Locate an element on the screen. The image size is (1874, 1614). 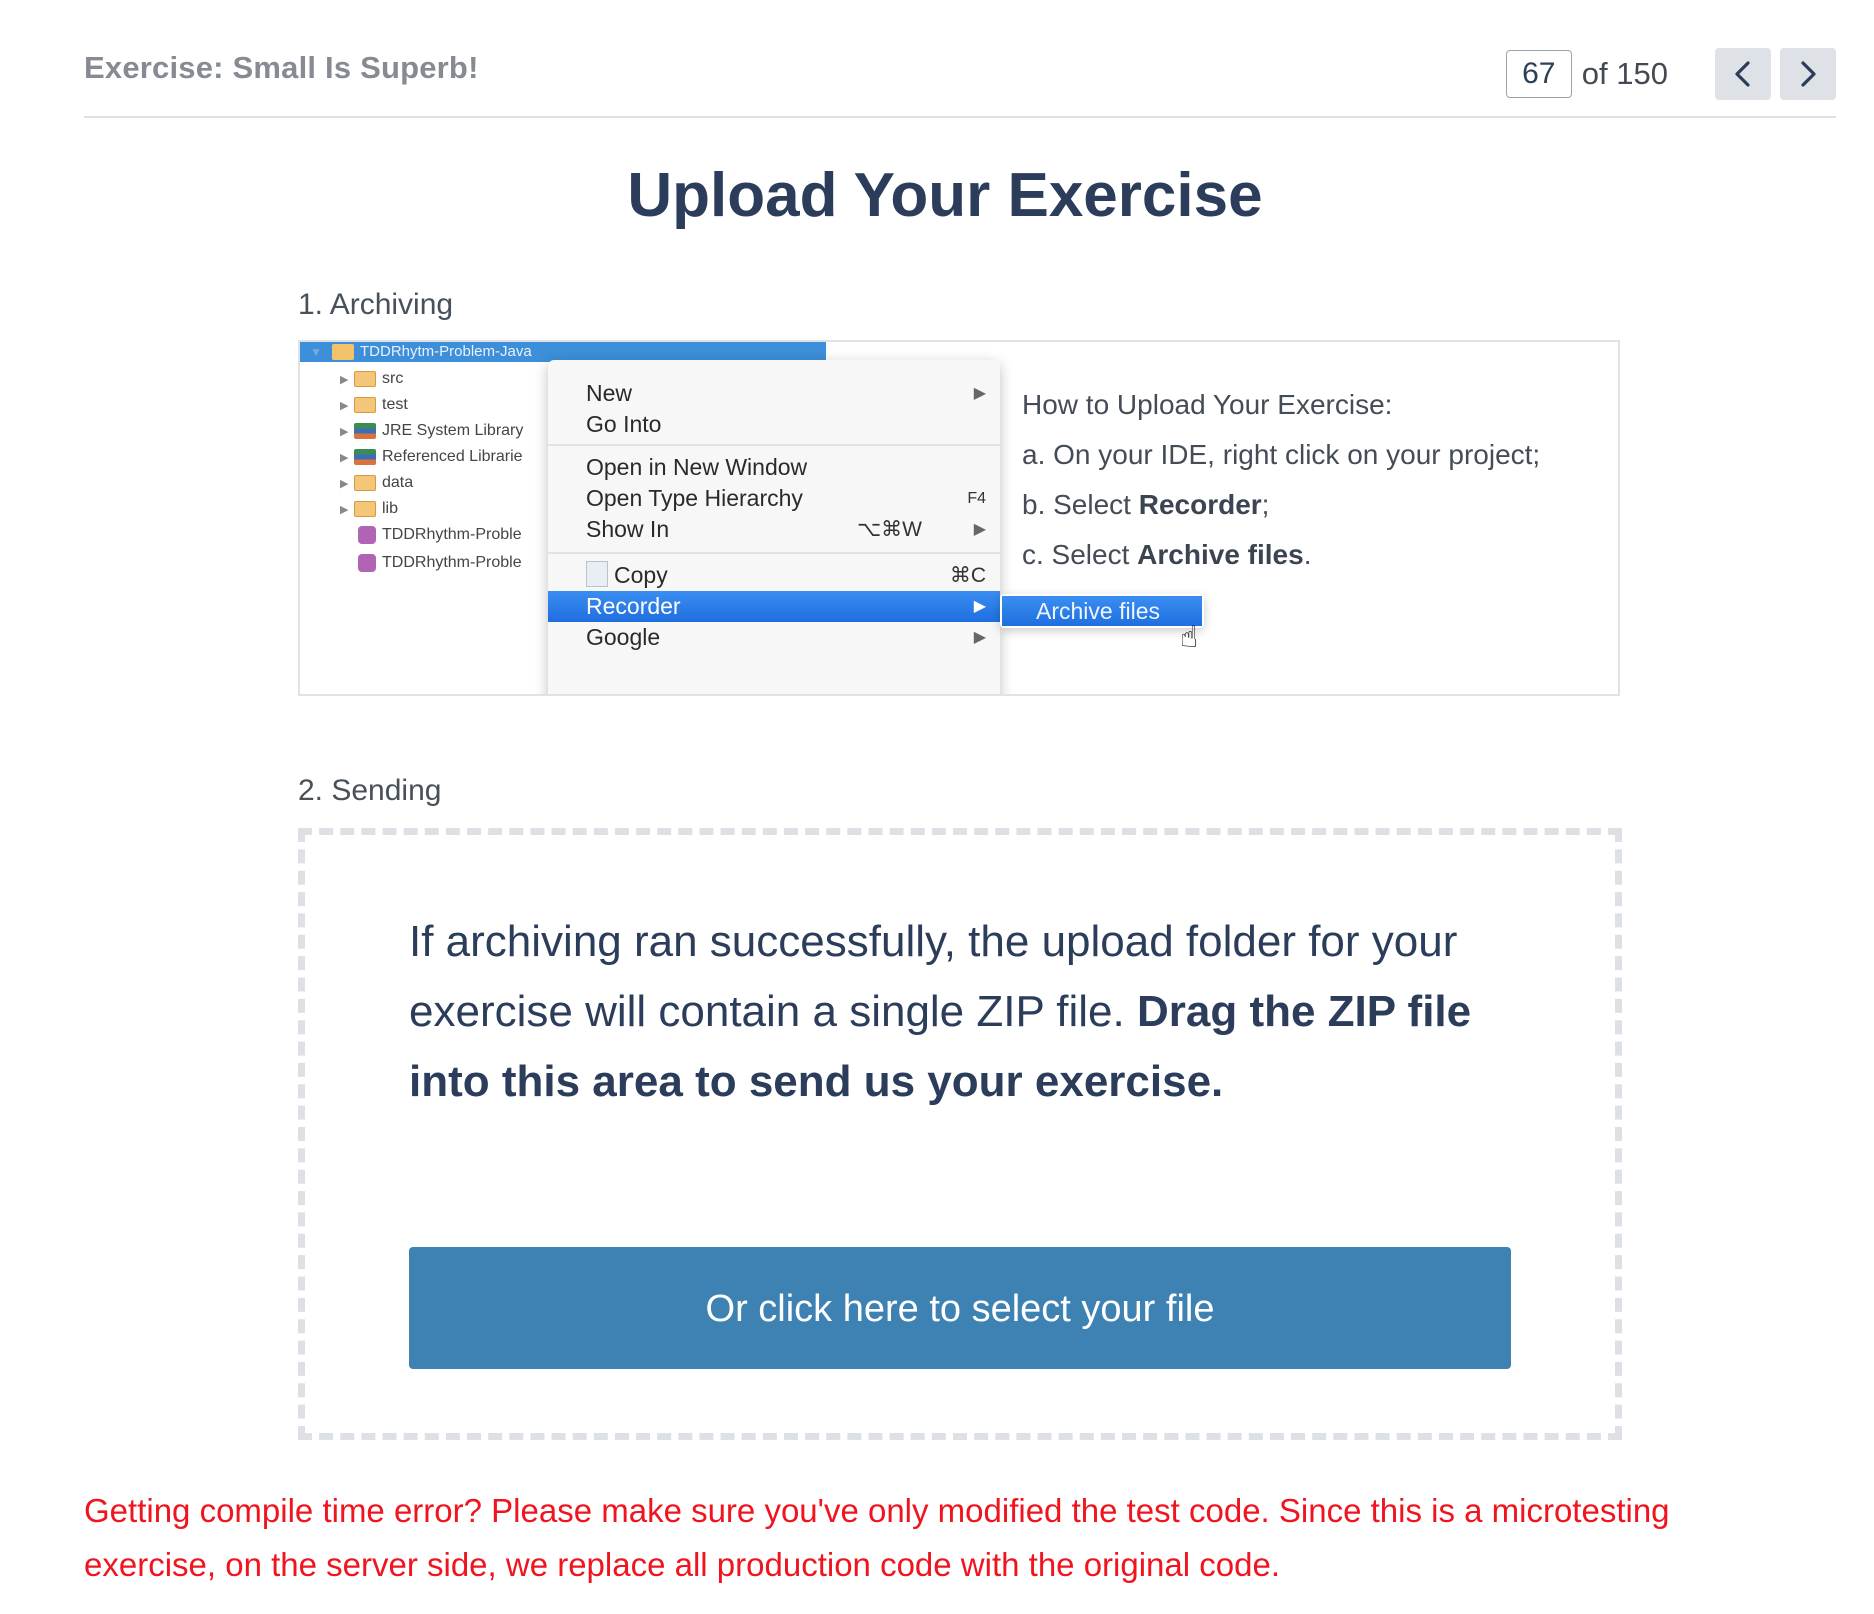
chevron-right-icon is located at coordinates (1808, 74).